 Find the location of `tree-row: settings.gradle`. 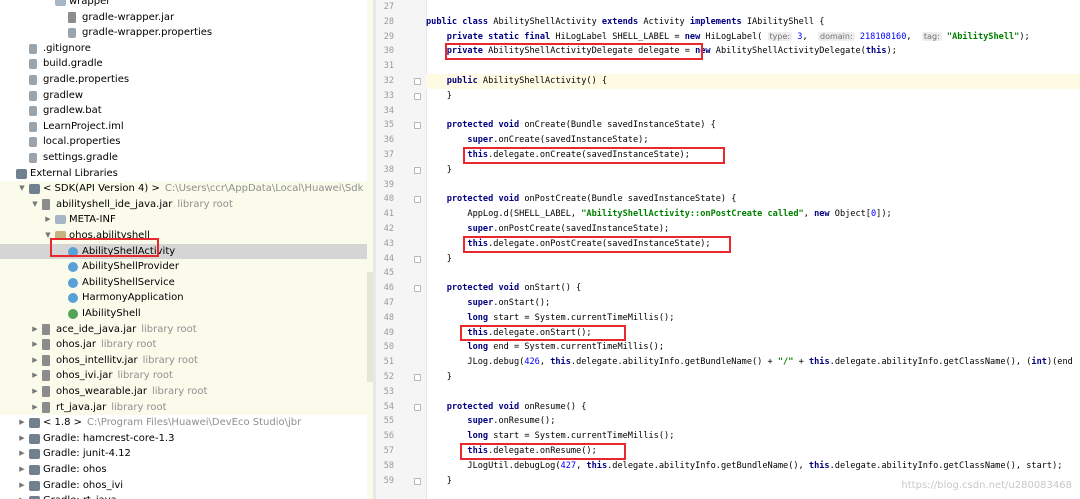

tree-row: settings.gradle is located at coordinates (183, 158).